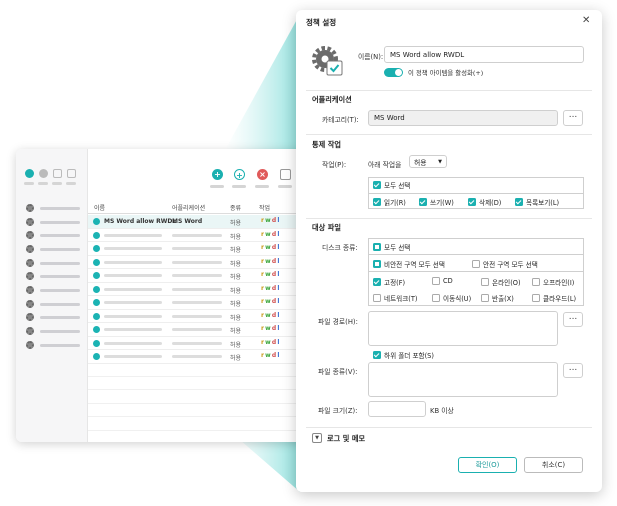 The width and height of the screenshot is (617, 506). Describe the element at coordinates (202, 222) in the screenshot. I see `table-row: MS Word allow RWDL MS Word 허용 rwdl` at that location.